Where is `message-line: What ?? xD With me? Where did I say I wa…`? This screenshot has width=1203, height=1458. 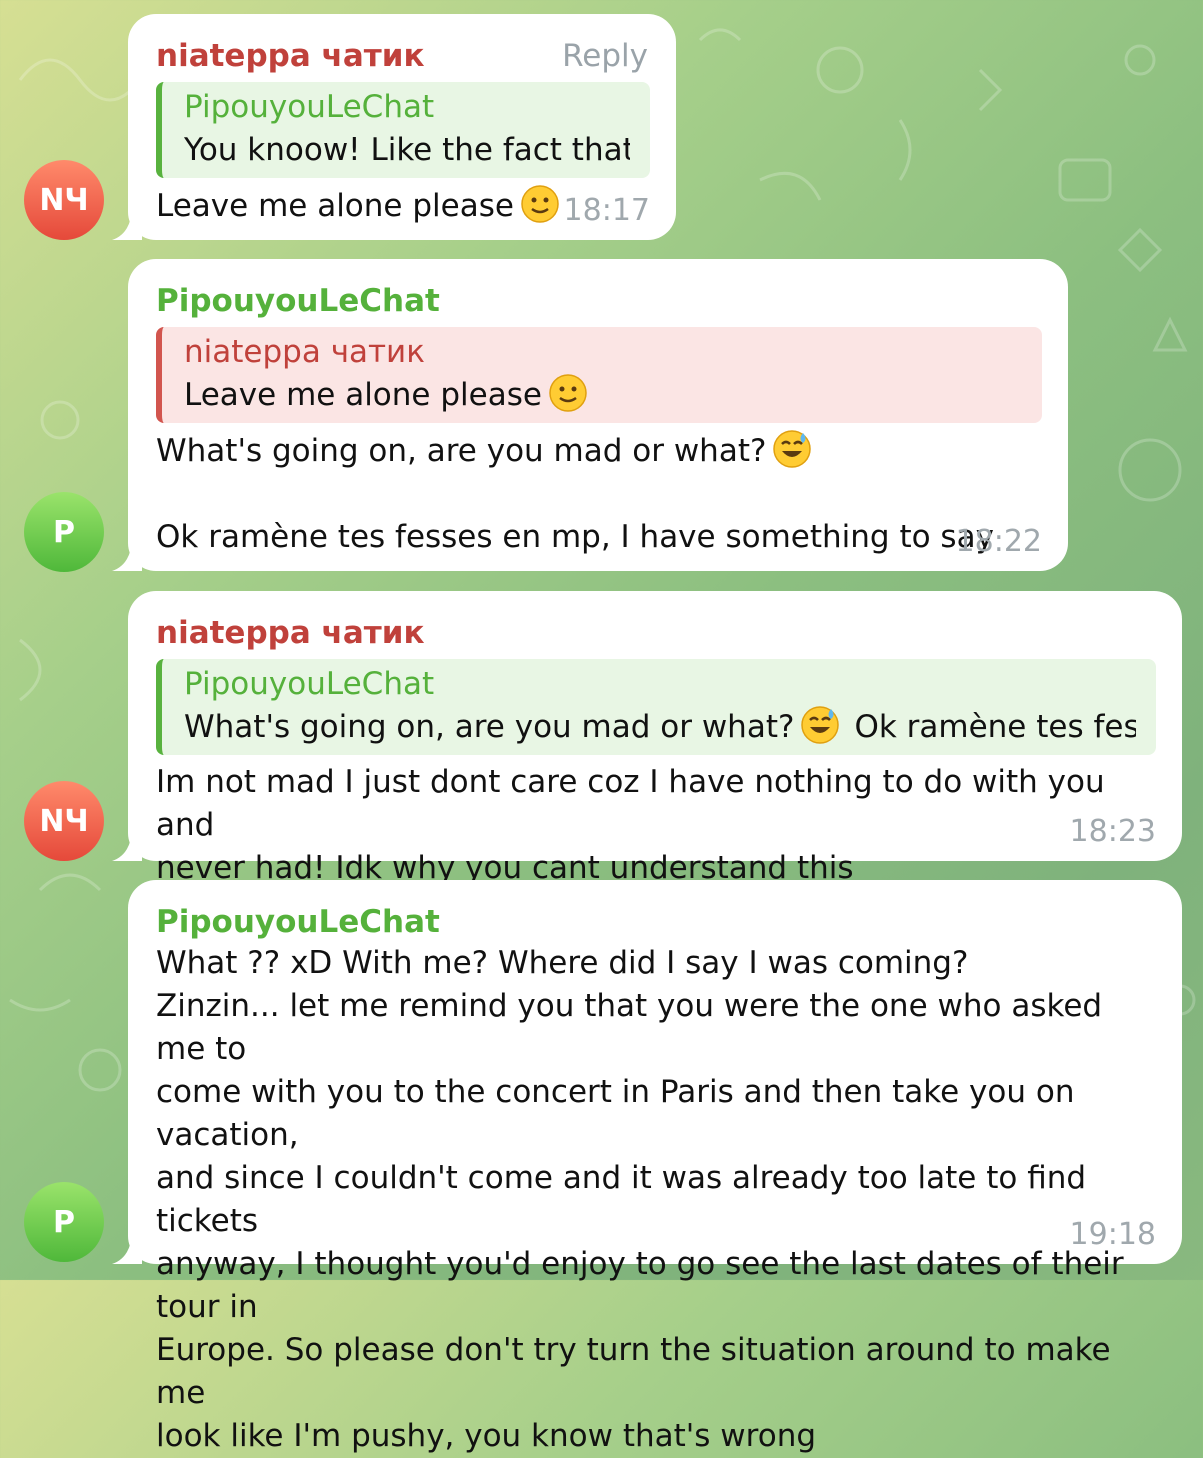 message-line: What ?? xD With me? Where did I say I wa… is located at coordinates (562, 963).